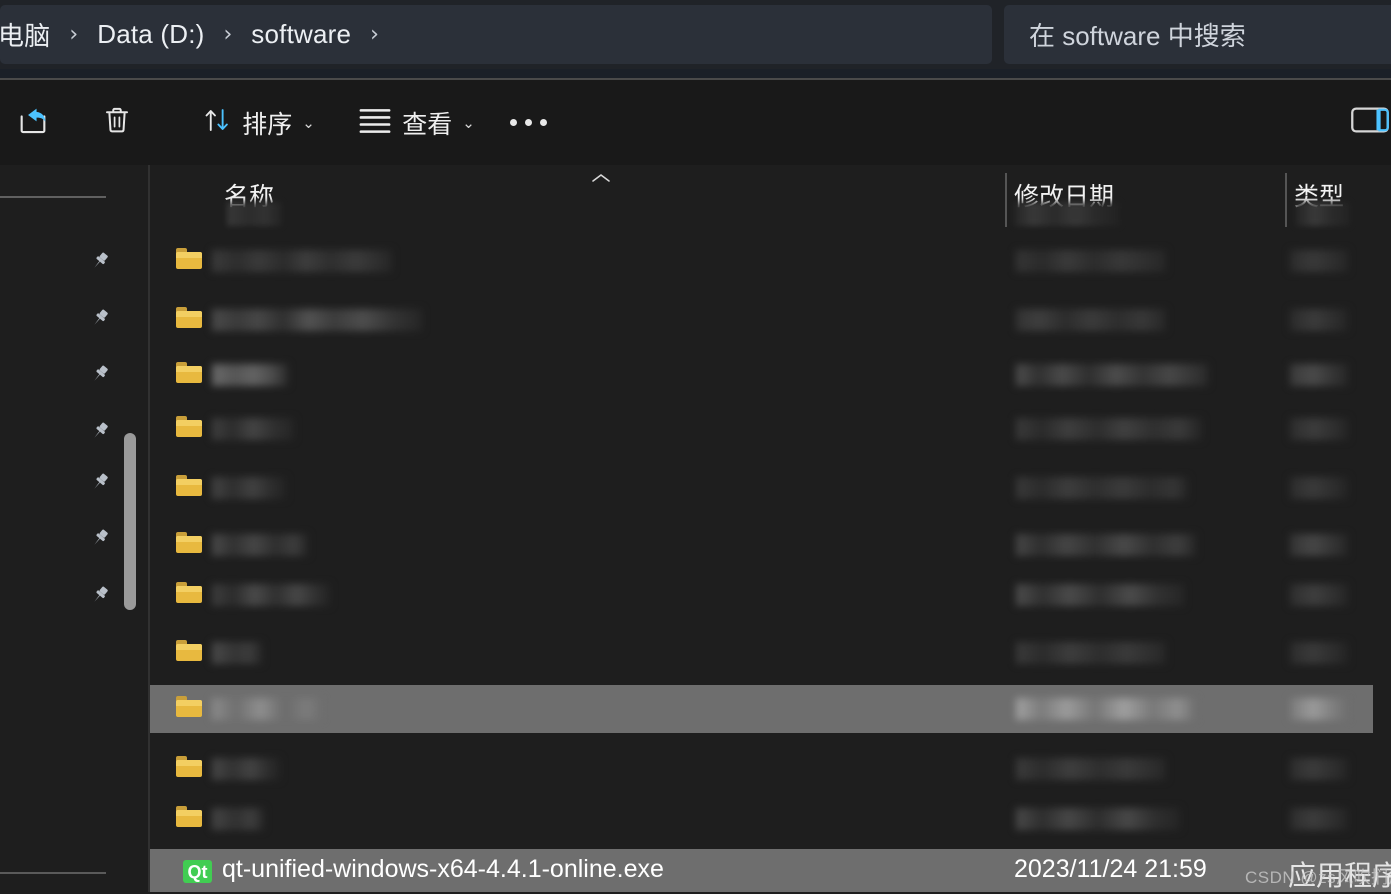 This screenshot has width=1391, height=894. I want to click on trash-icon, so click(117, 122).